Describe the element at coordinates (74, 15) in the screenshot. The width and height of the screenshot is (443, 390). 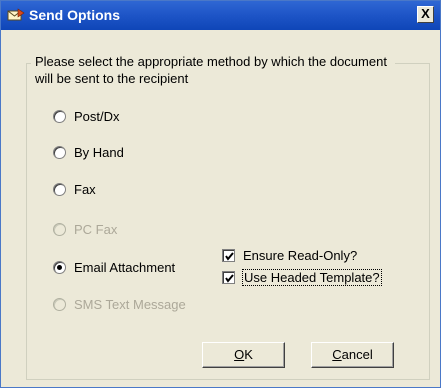
I see `dialog-title: Send Options` at that location.